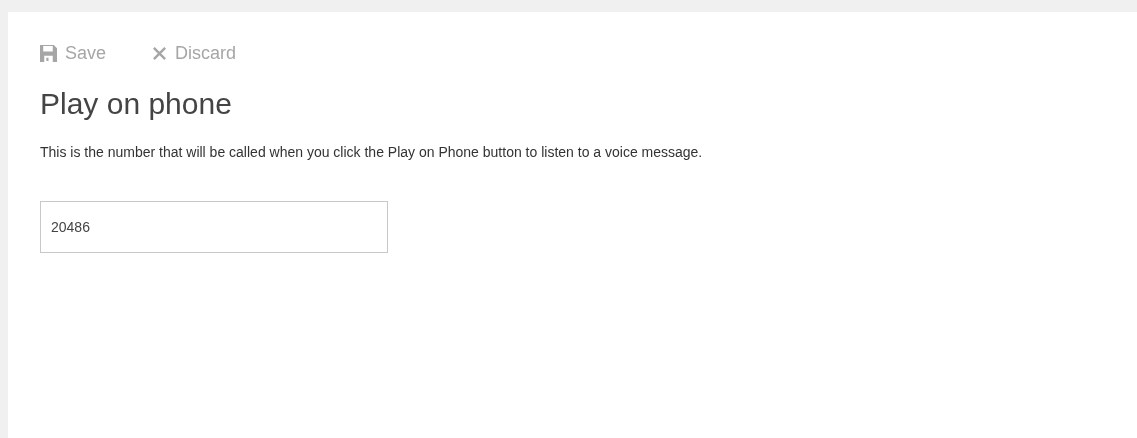 Image resolution: width=1137 pixels, height=438 pixels. Describe the element at coordinates (48, 53) in the screenshot. I see `save-icon` at that location.